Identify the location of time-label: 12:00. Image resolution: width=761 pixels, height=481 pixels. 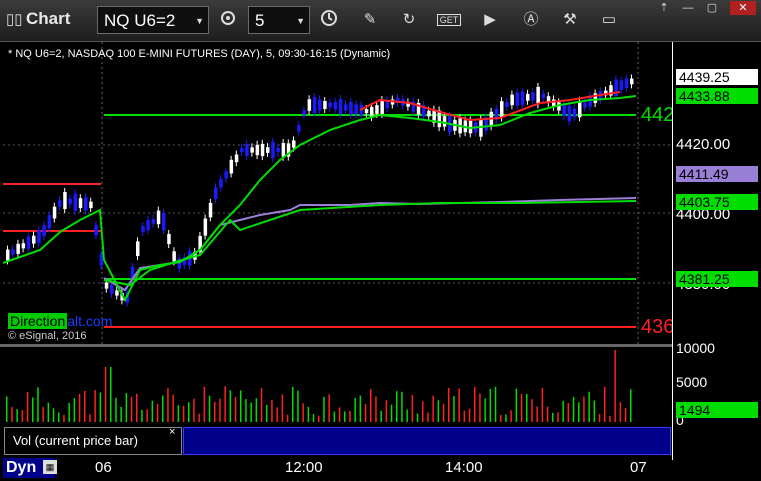
(304, 467).